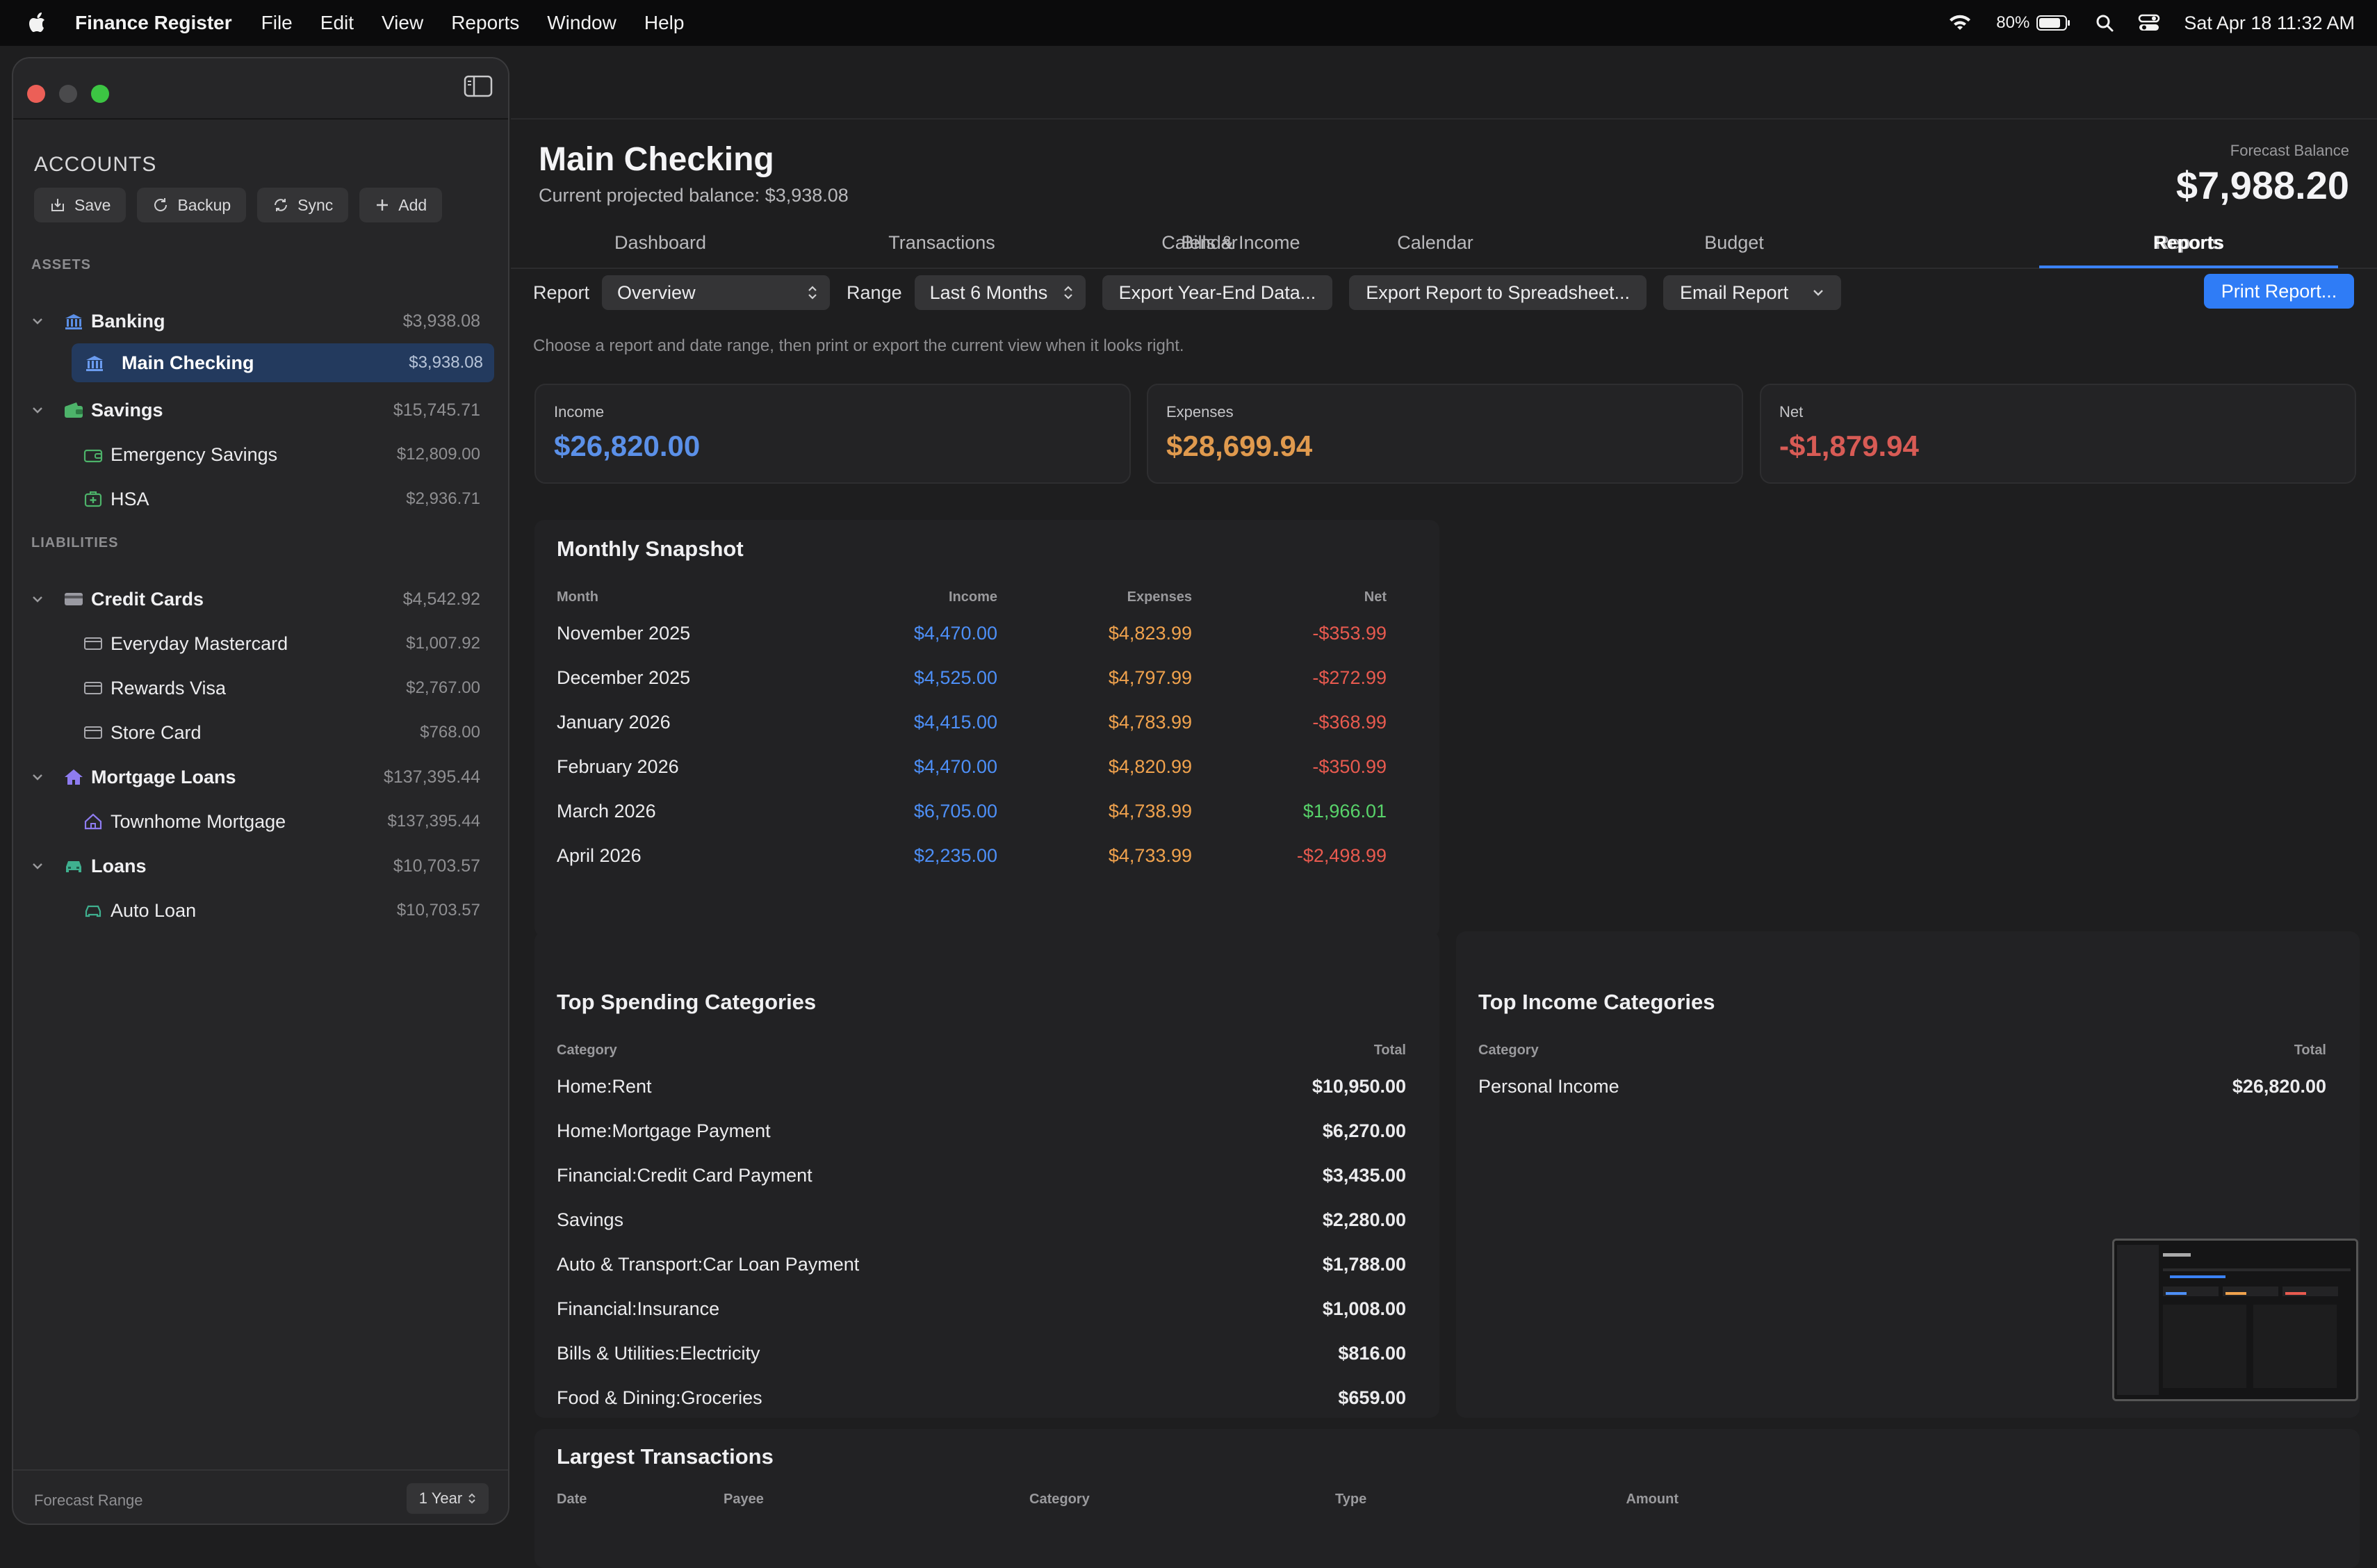 Image resolution: width=2377 pixels, height=1568 pixels. Describe the element at coordinates (577, 597) in the screenshot. I see `column-header-month: Month` at that location.